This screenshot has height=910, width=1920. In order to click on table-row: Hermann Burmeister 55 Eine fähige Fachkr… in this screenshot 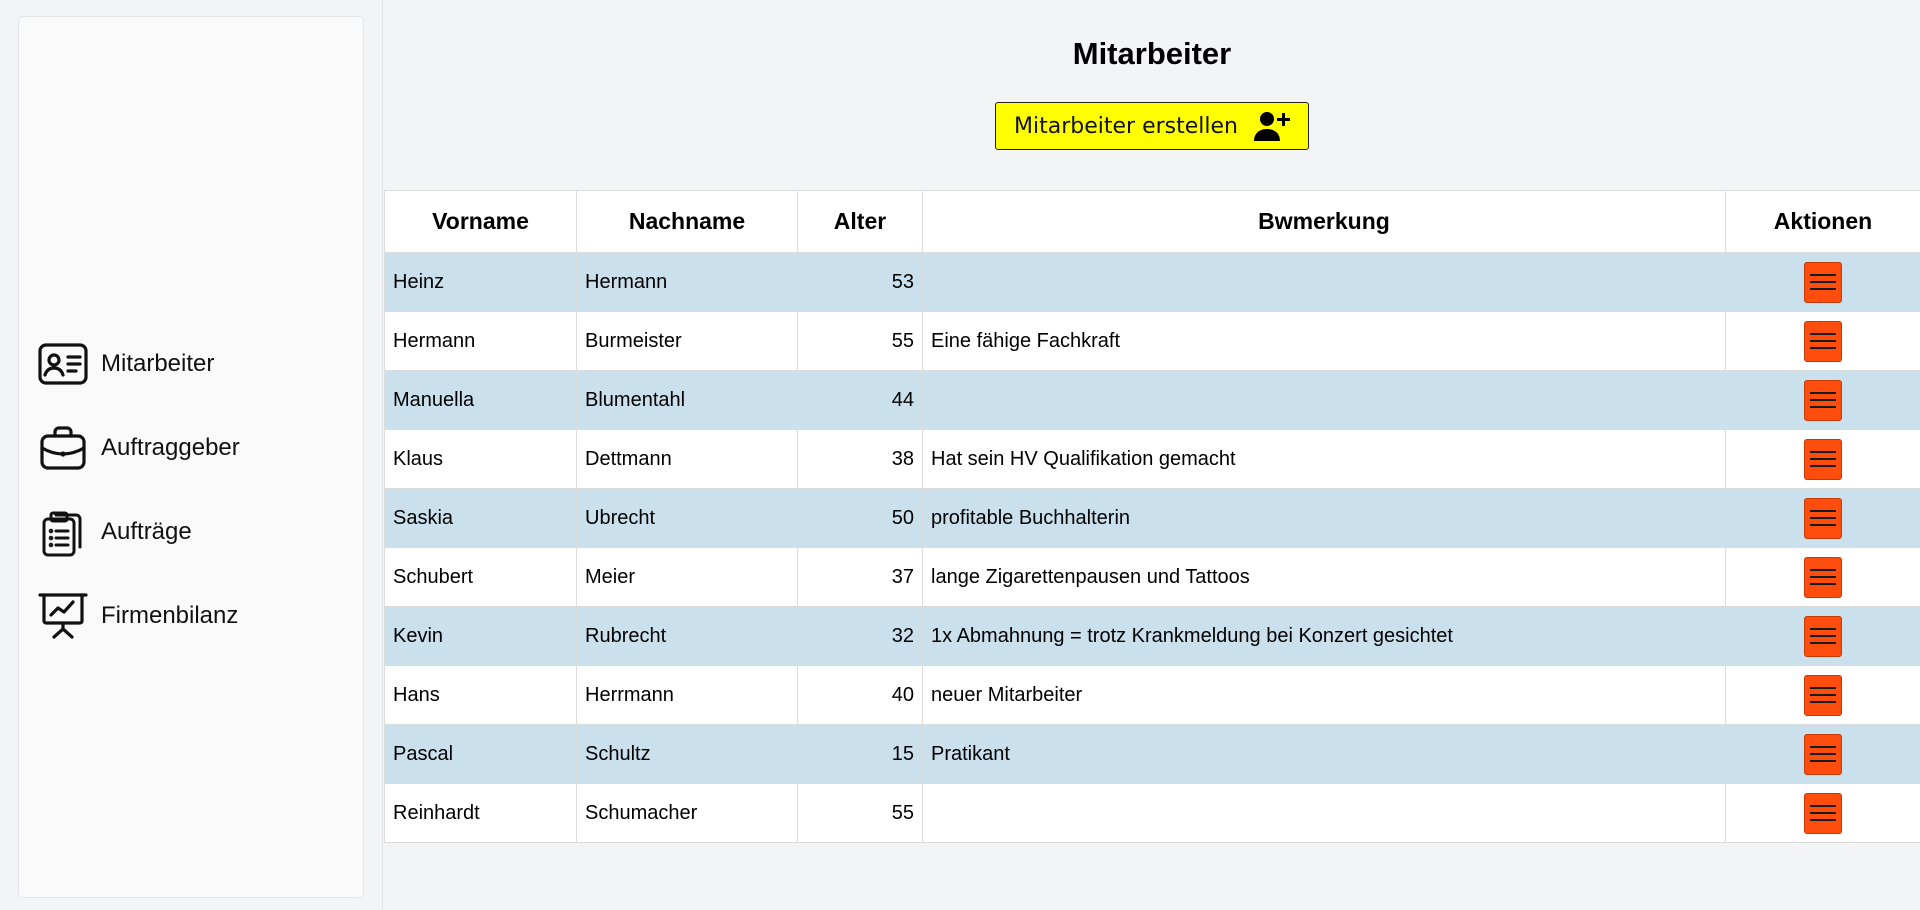, I will do `click(1152, 341)`.